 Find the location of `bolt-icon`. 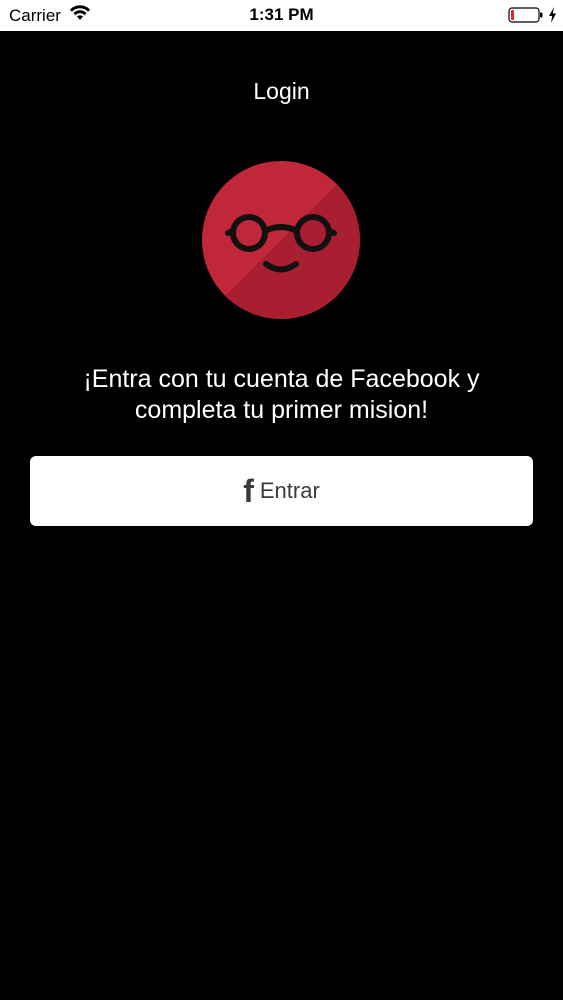

bolt-icon is located at coordinates (552, 17).